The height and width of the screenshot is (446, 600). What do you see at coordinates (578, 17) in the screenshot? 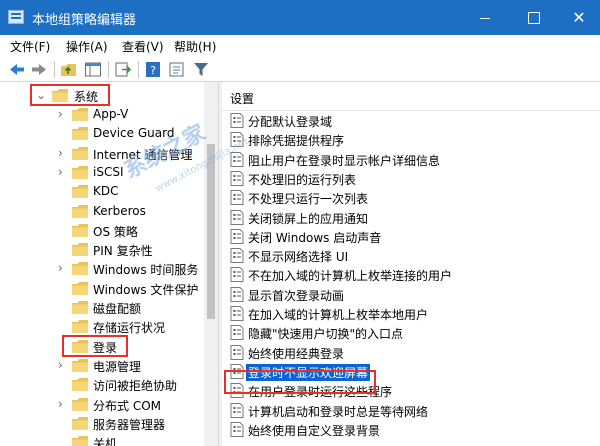
I see `close-button: ✕` at bounding box center [578, 17].